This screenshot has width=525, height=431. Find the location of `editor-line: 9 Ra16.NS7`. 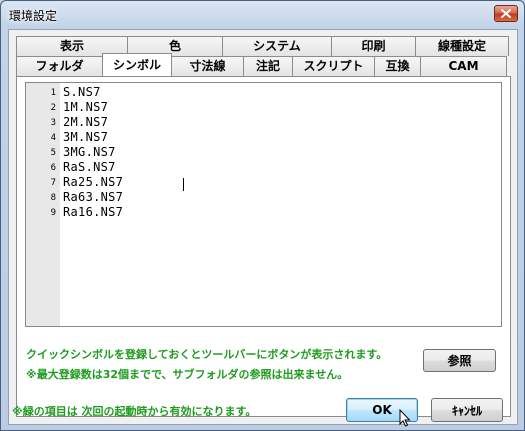

editor-line: 9 Ra16.NS7 is located at coordinates (263, 212).